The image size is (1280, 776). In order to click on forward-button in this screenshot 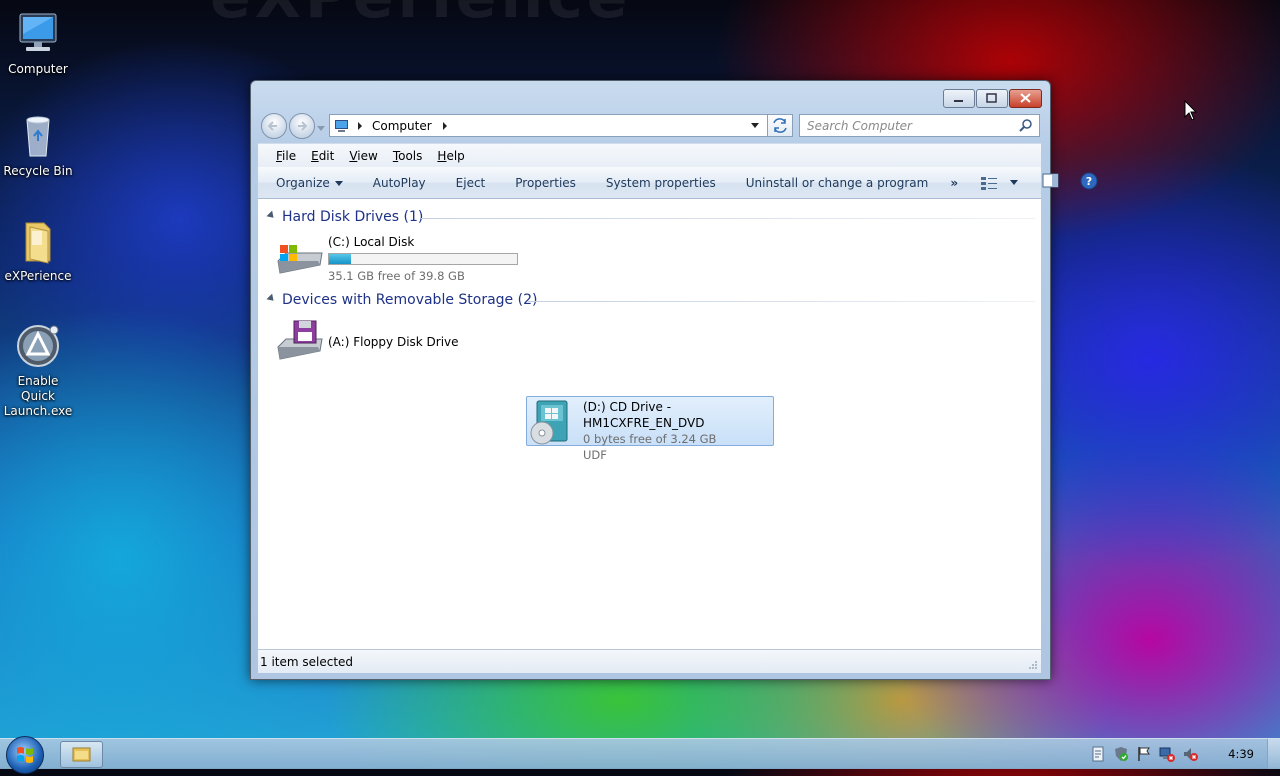, I will do `click(302, 126)`.